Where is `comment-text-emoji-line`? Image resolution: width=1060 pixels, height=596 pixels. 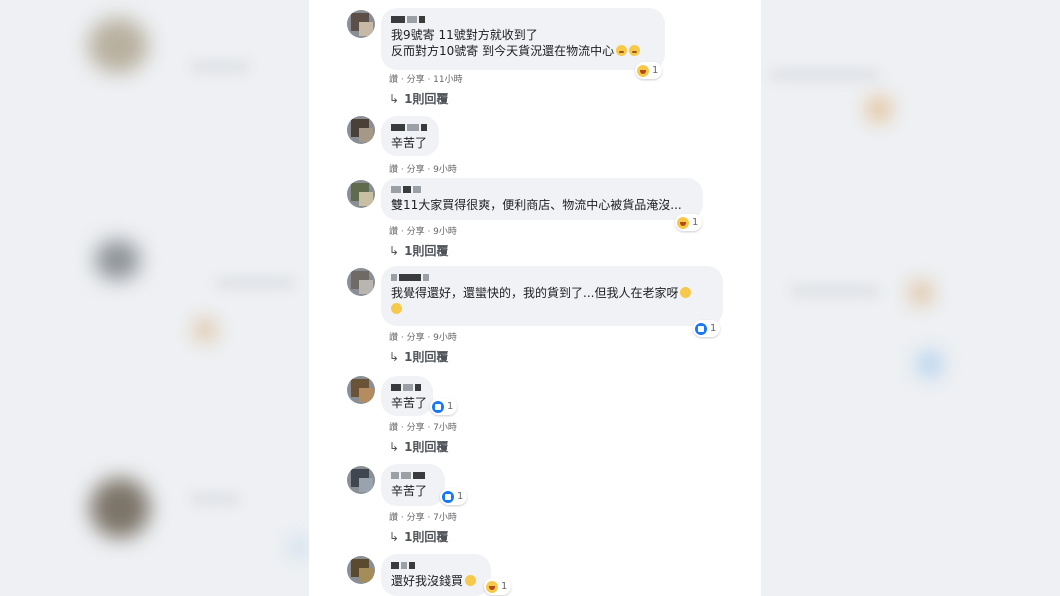 comment-text-emoji-line is located at coordinates (551, 309).